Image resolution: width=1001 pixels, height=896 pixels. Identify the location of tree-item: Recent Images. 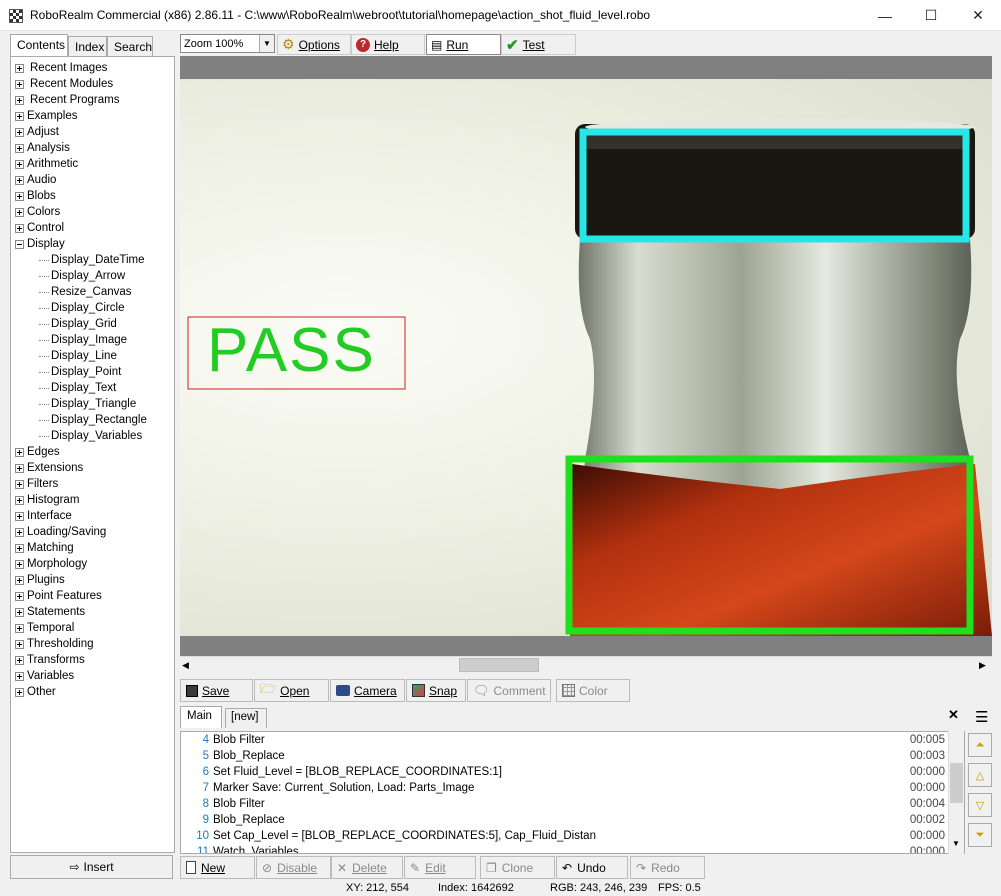
(61, 68).